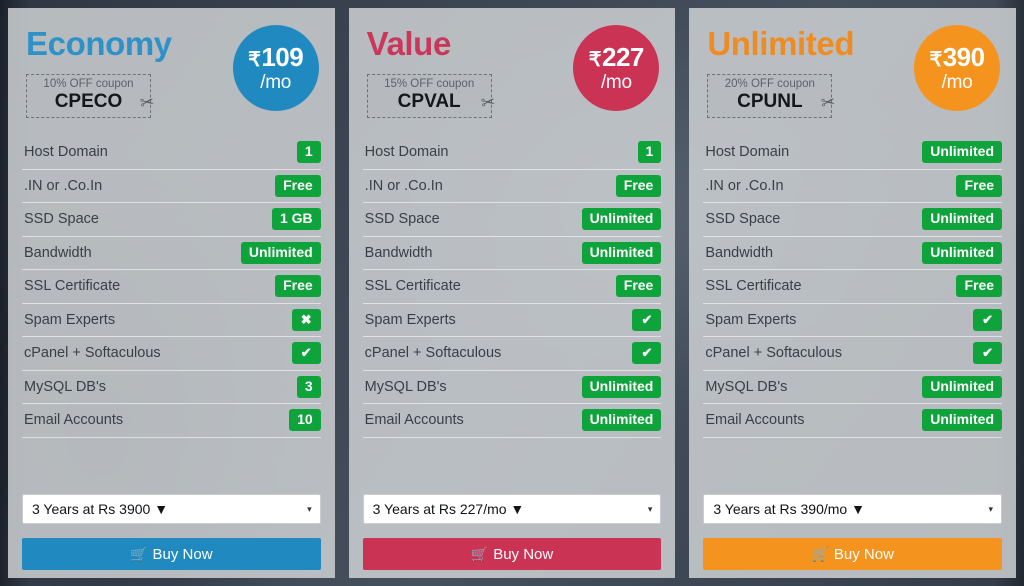 The image size is (1024, 586). What do you see at coordinates (853, 536) in the screenshot?
I see `card-footer: 3 Years at Rs 390/mo ▼ ▾ 🛒 Buy Now` at bounding box center [853, 536].